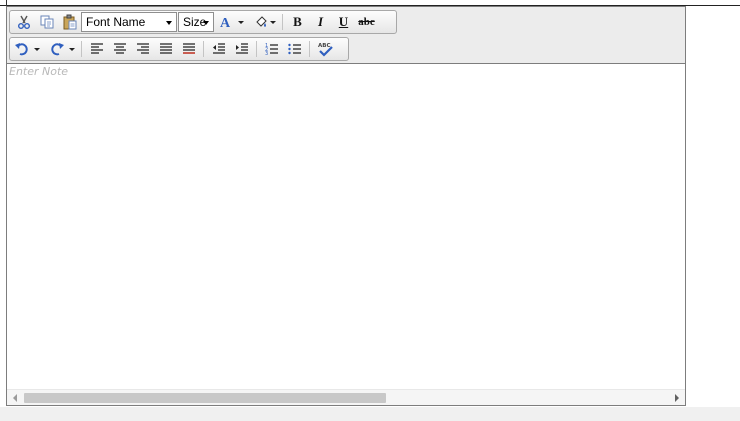 This screenshot has height=421, width=740. Describe the element at coordinates (39, 71) in the screenshot. I see `editor-placeholder: Enter Note` at that location.